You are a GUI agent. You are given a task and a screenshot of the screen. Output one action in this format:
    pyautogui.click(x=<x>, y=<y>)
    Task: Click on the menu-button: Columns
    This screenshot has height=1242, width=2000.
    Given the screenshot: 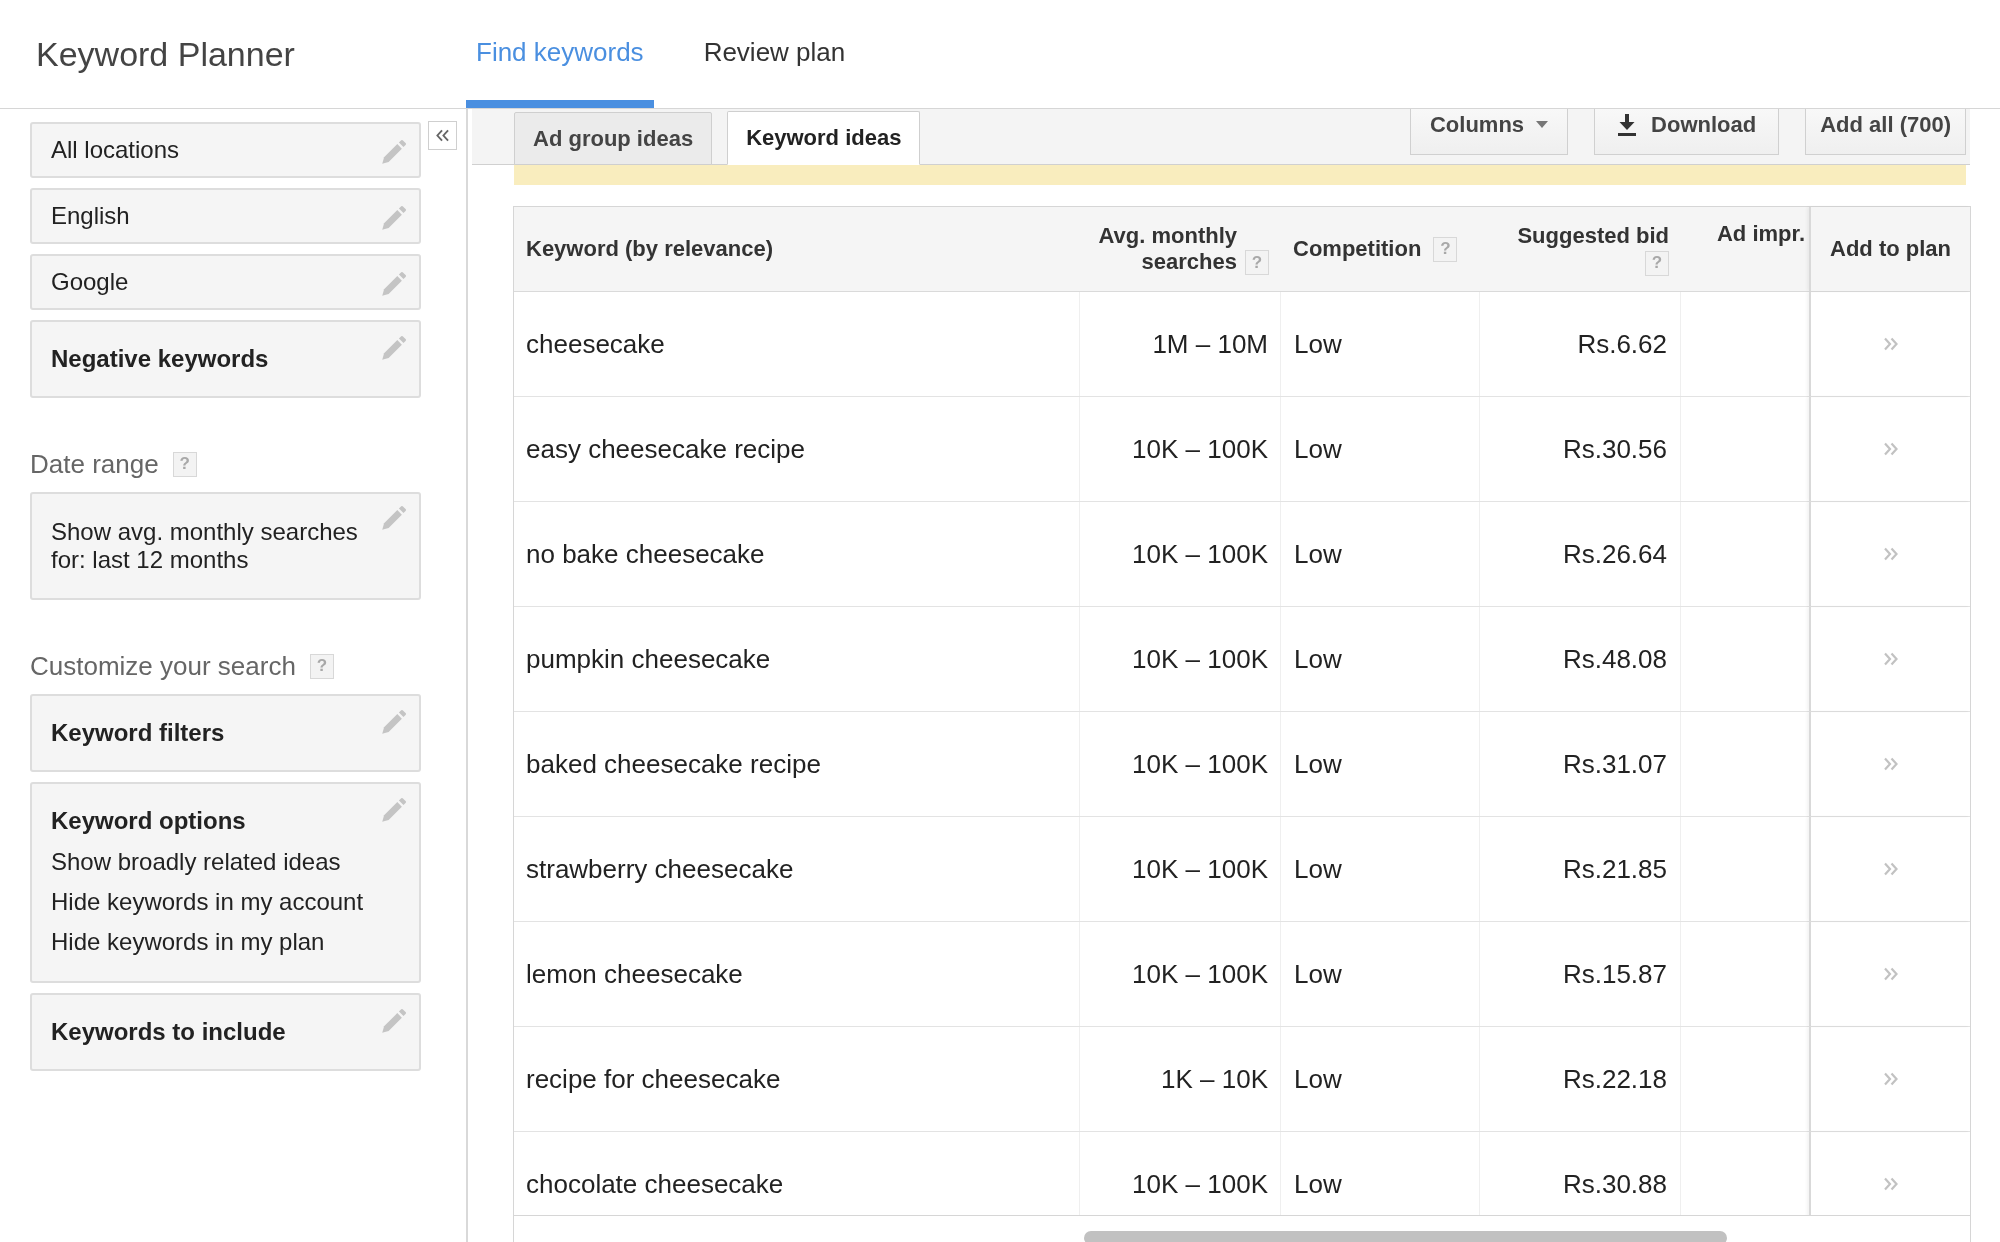 What is the action you would take?
    pyautogui.click(x=1489, y=132)
    